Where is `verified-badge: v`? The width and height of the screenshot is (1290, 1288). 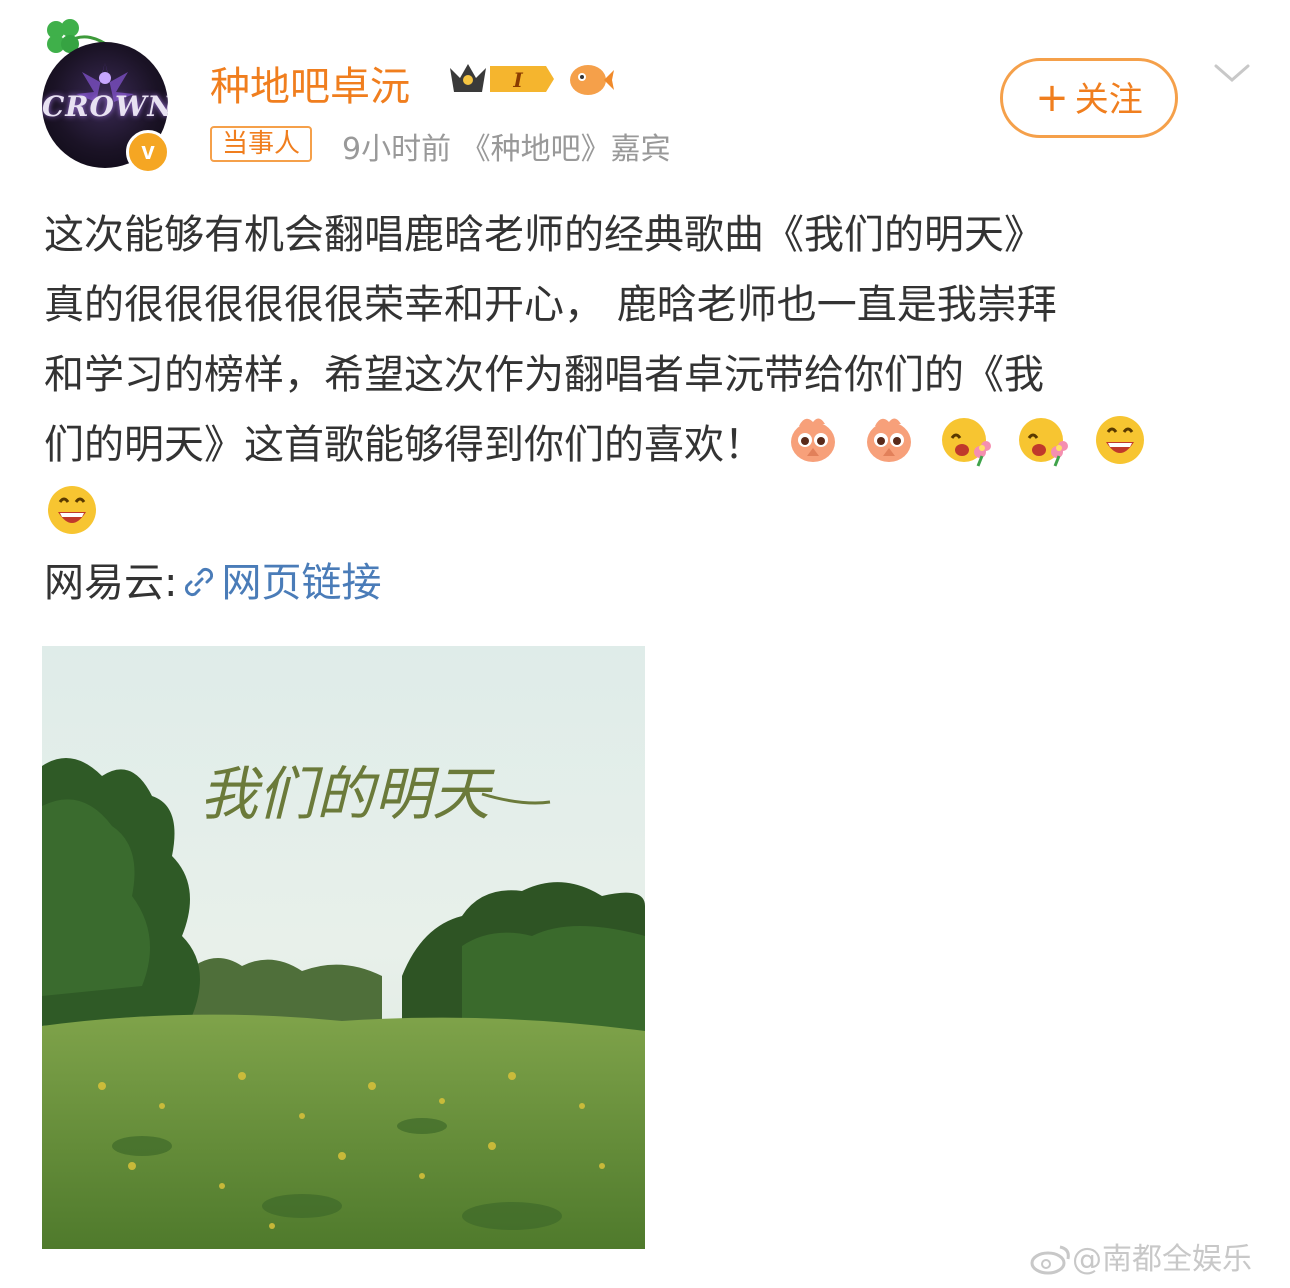 verified-badge: v is located at coordinates (148, 152).